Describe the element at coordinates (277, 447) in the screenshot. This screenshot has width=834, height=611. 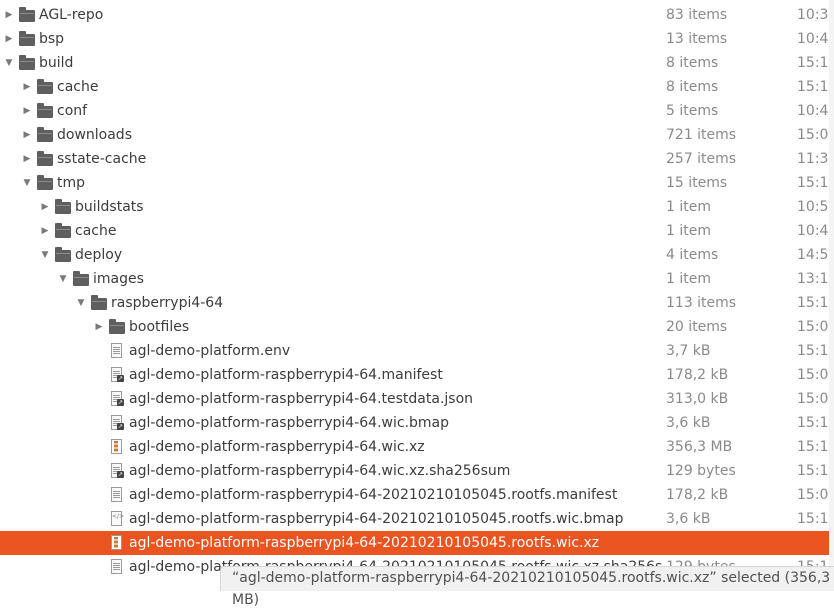
I see `item-name: agl-demo-platform-raspberrypi4-64.wic.xz` at that location.